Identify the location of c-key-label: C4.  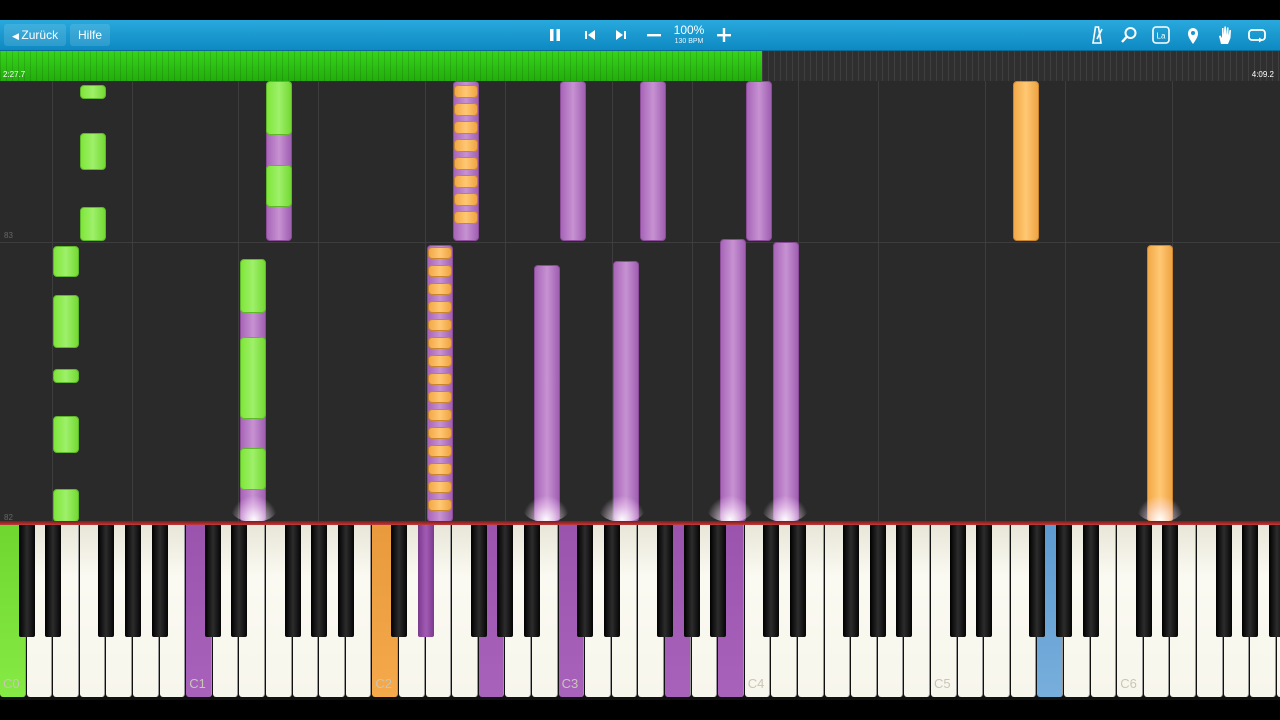
(756, 683).